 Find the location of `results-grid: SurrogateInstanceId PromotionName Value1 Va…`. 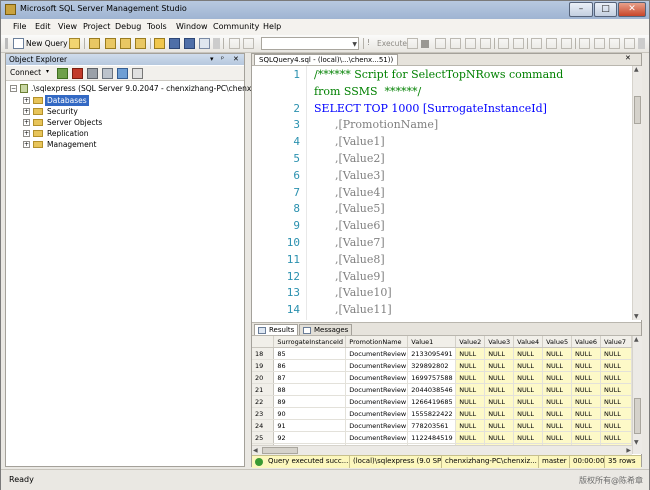

results-grid: SurrogateInstanceId PromotionName Value1 Va… is located at coordinates (442, 395).